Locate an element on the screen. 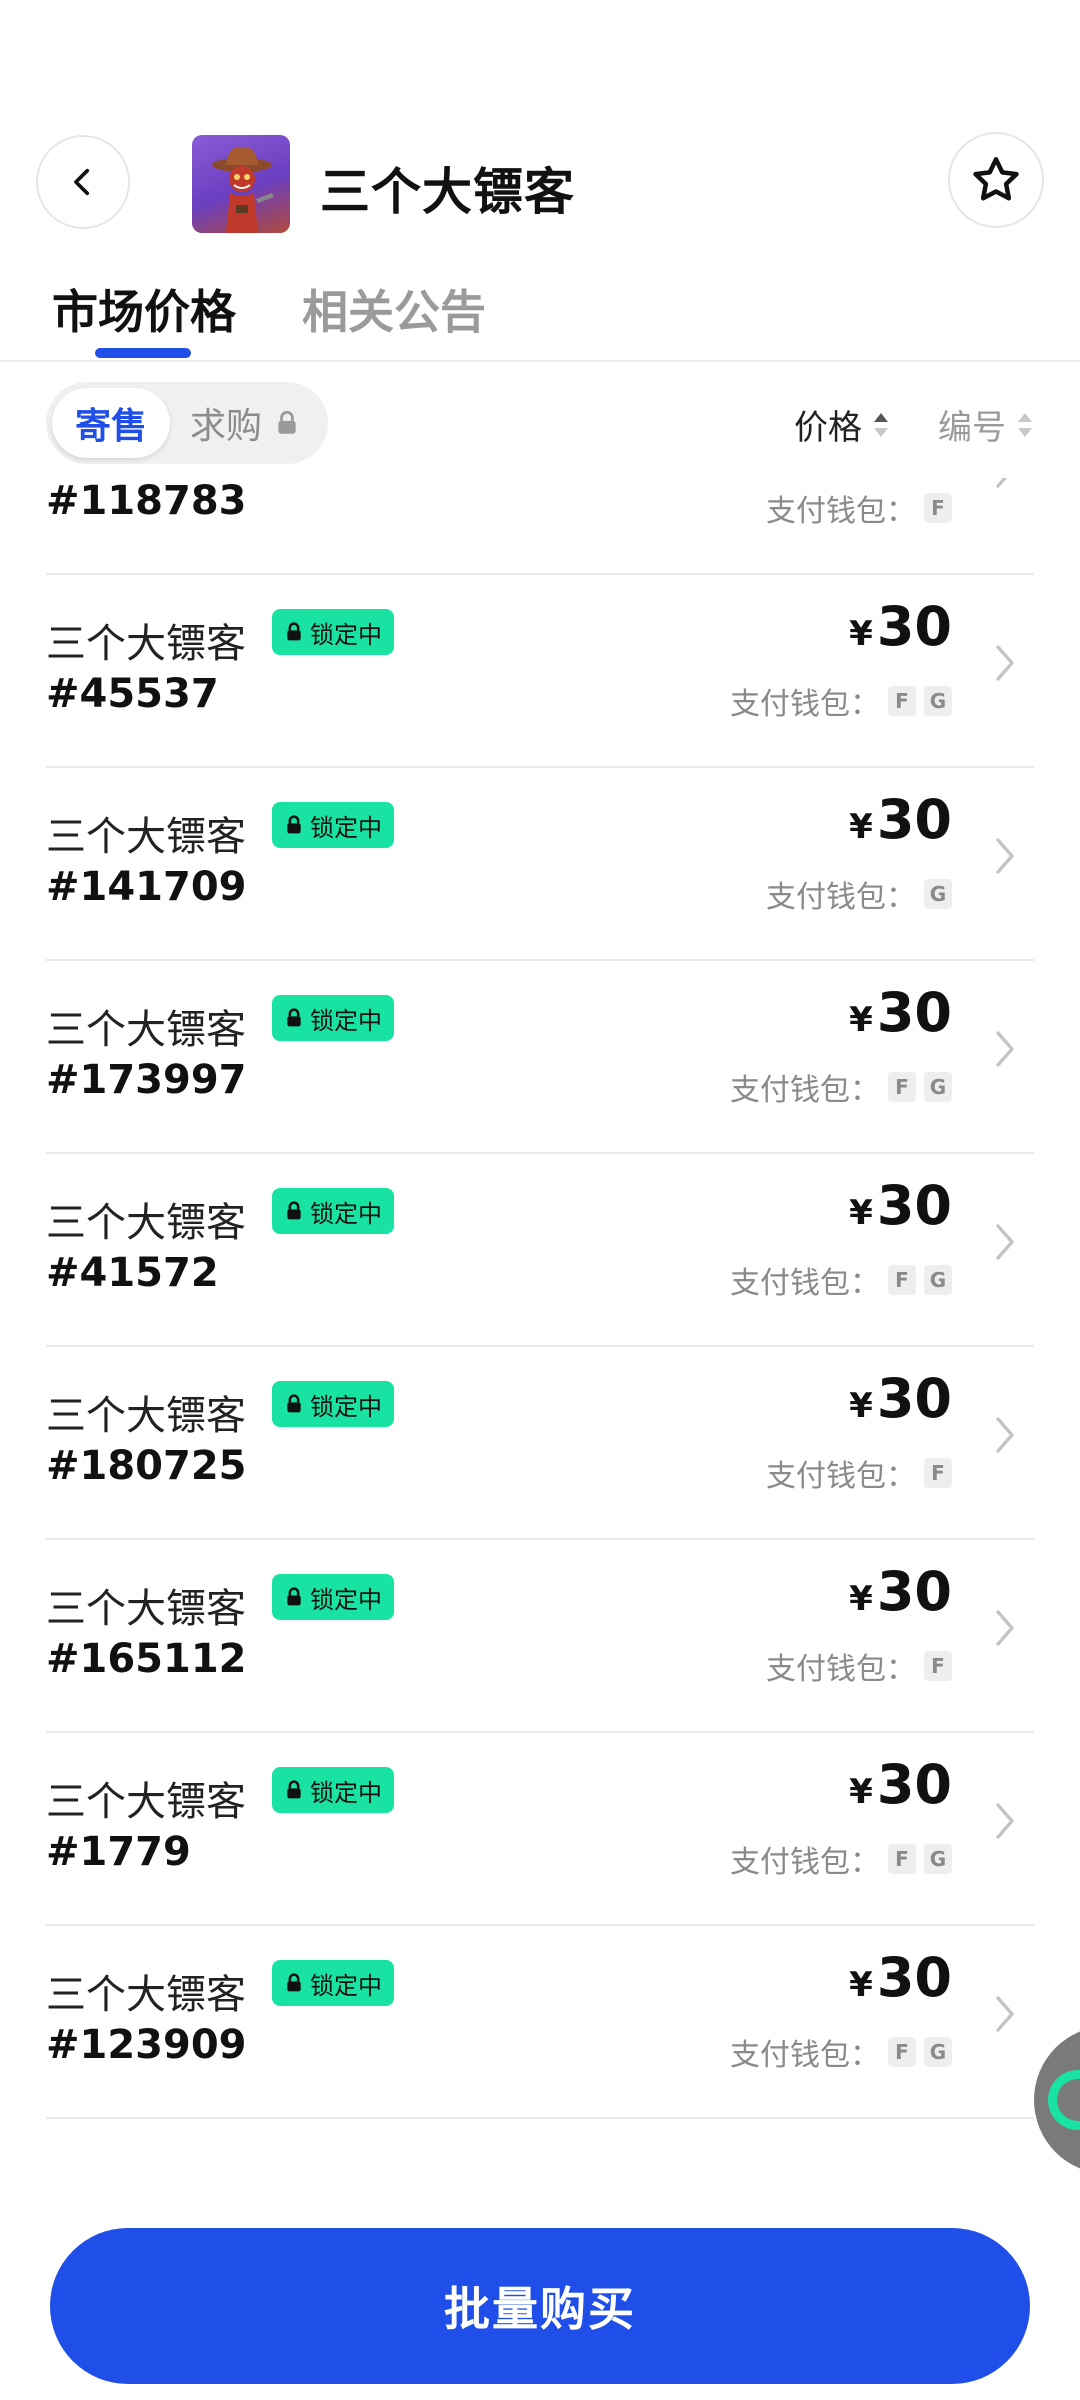 The image size is (1080, 2400). segment-purchase-request: 求购 is located at coordinates (245, 423).